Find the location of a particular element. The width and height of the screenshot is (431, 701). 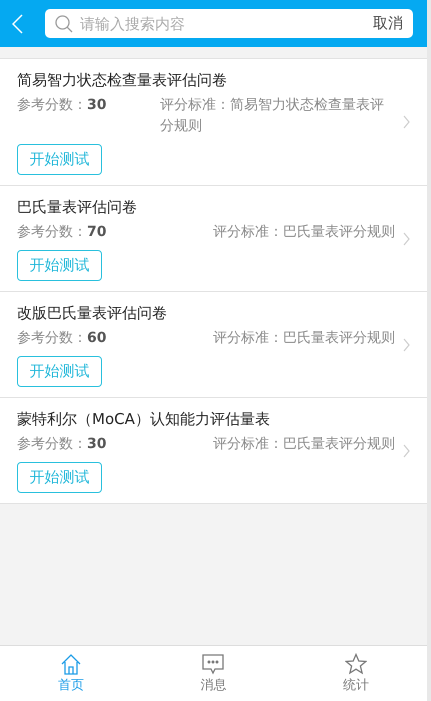

home-icon is located at coordinates (71, 664).